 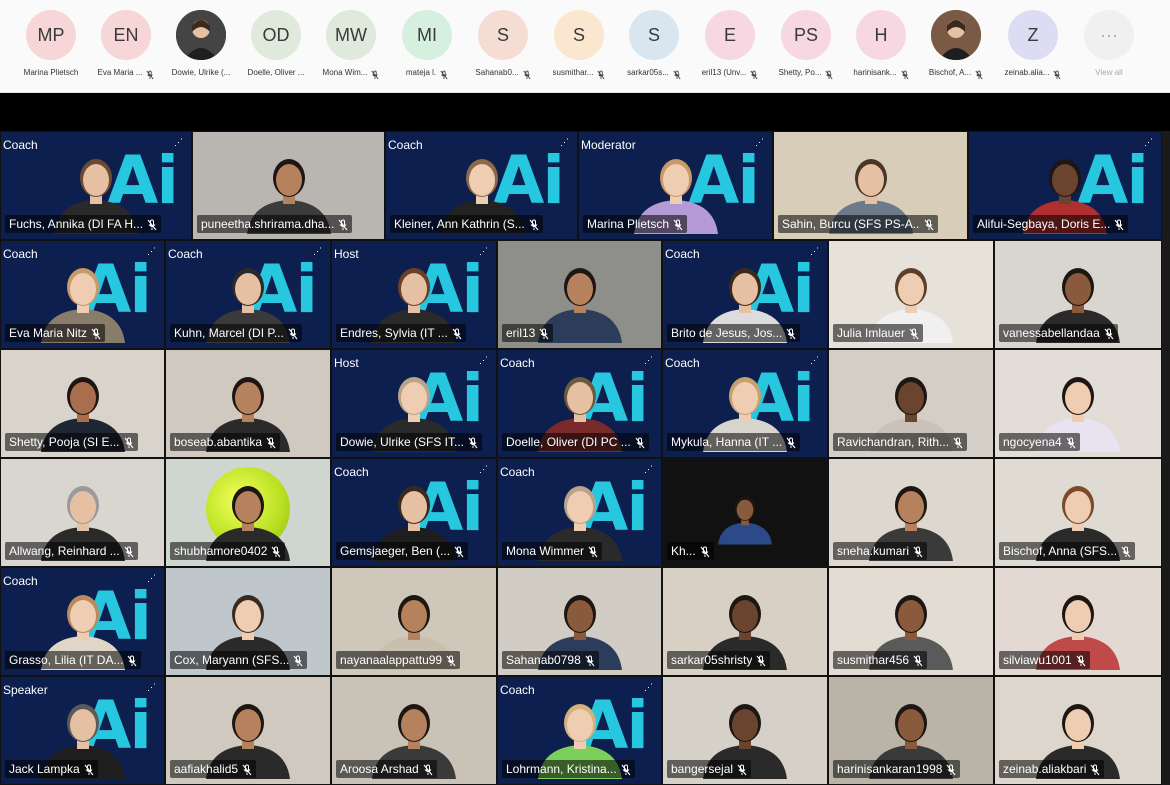 I want to click on participant-name: Mona Wimmer, so click(x=545, y=551).